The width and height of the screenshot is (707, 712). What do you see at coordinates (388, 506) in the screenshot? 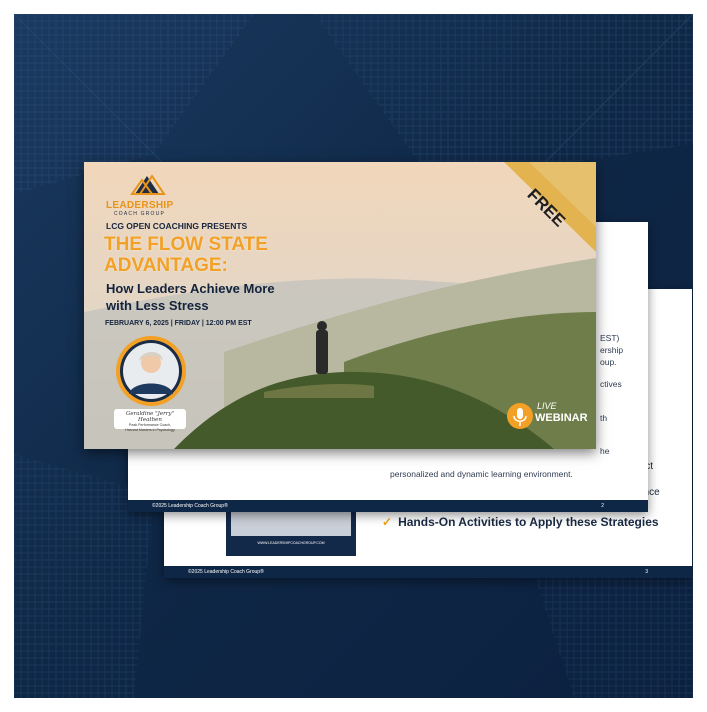
I see `page2-footer: ©2025 Leadership Coach Group® 2` at bounding box center [388, 506].